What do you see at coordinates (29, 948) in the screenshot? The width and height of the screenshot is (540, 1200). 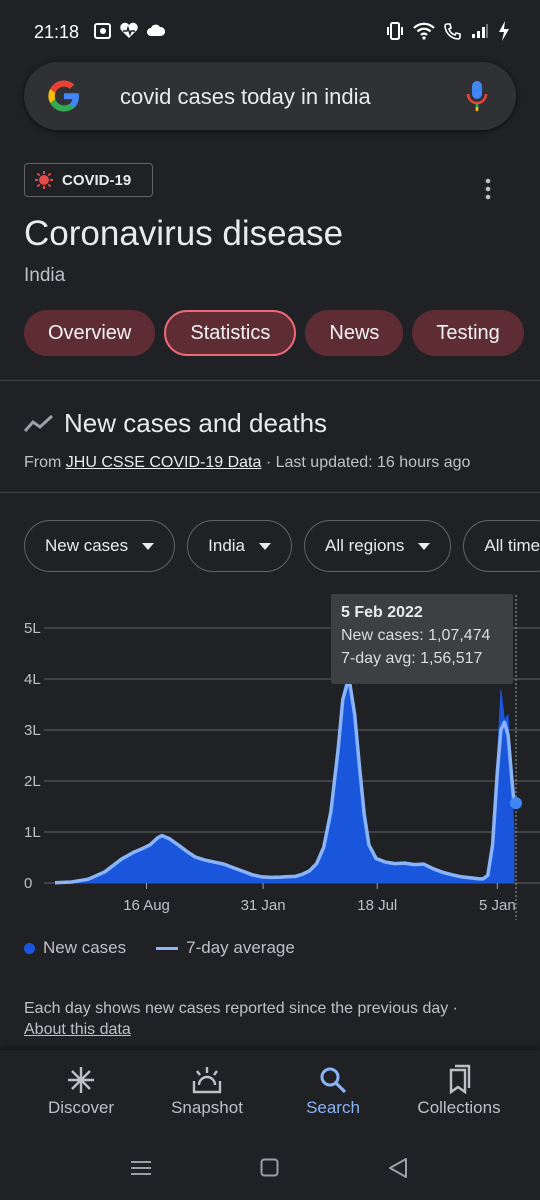 I see `legend-new-cases-swatch` at bounding box center [29, 948].